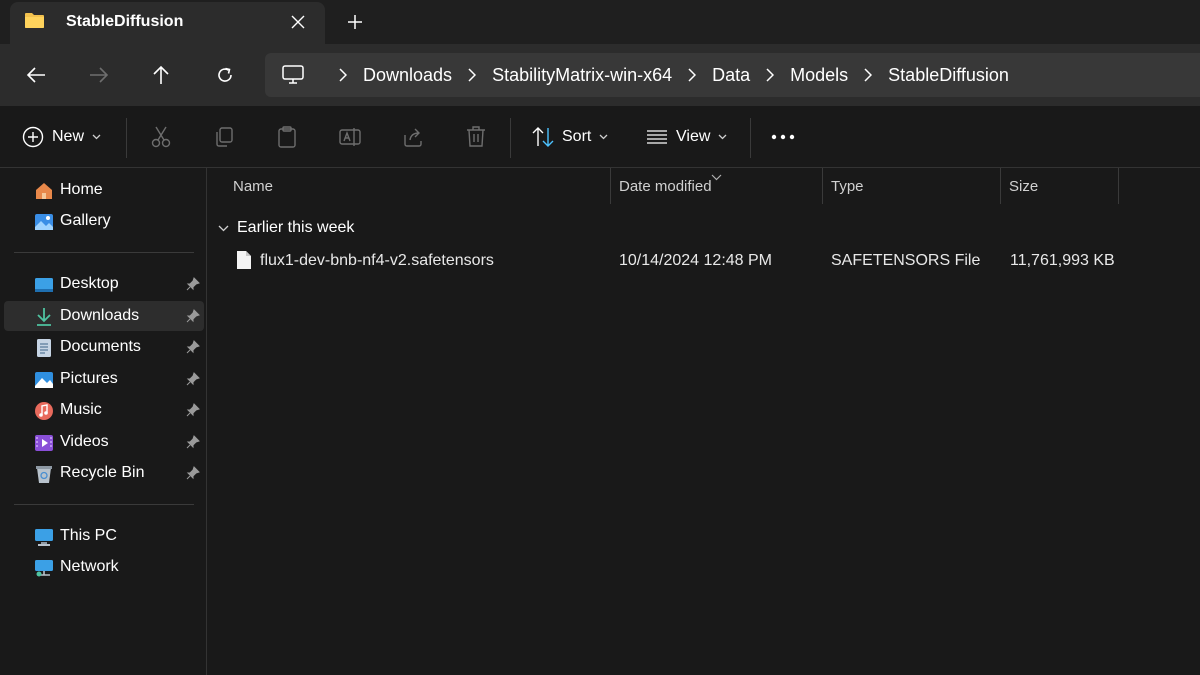 Image resolution: width=1200 pixels, height=675 pixels. What do you see at coordinates (104, 190) in the screenshot?
I see `sidebar-item-home: Home` at bounding box center [104, 190].